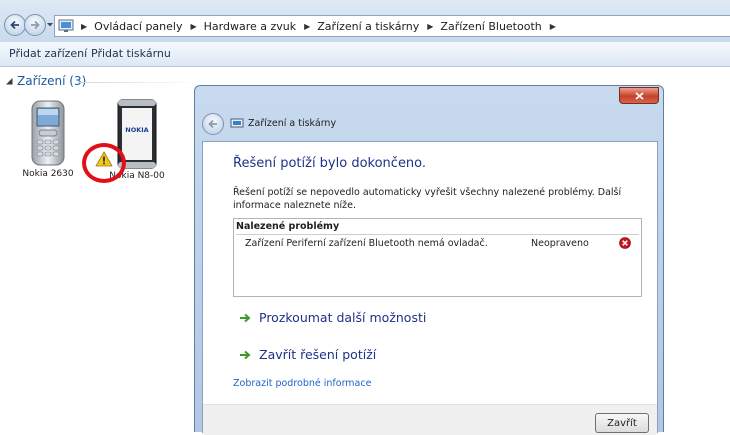 This screenshot has width=730, height=435. Describe the element at coordinates (302, 383) in the screenshot. I see `view-detailed-info-link: Zobrazit podrobné informace` at that location.